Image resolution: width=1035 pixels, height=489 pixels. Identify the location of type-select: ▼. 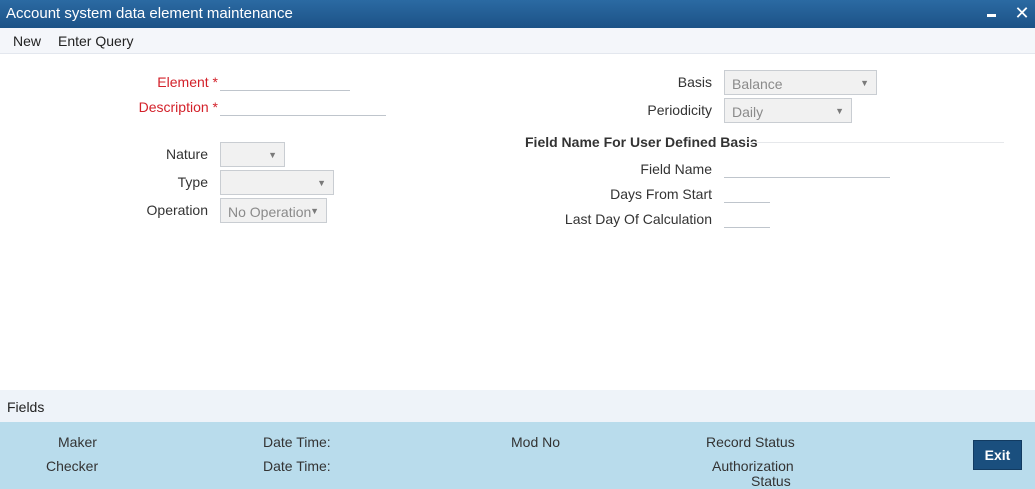
(277, 182).